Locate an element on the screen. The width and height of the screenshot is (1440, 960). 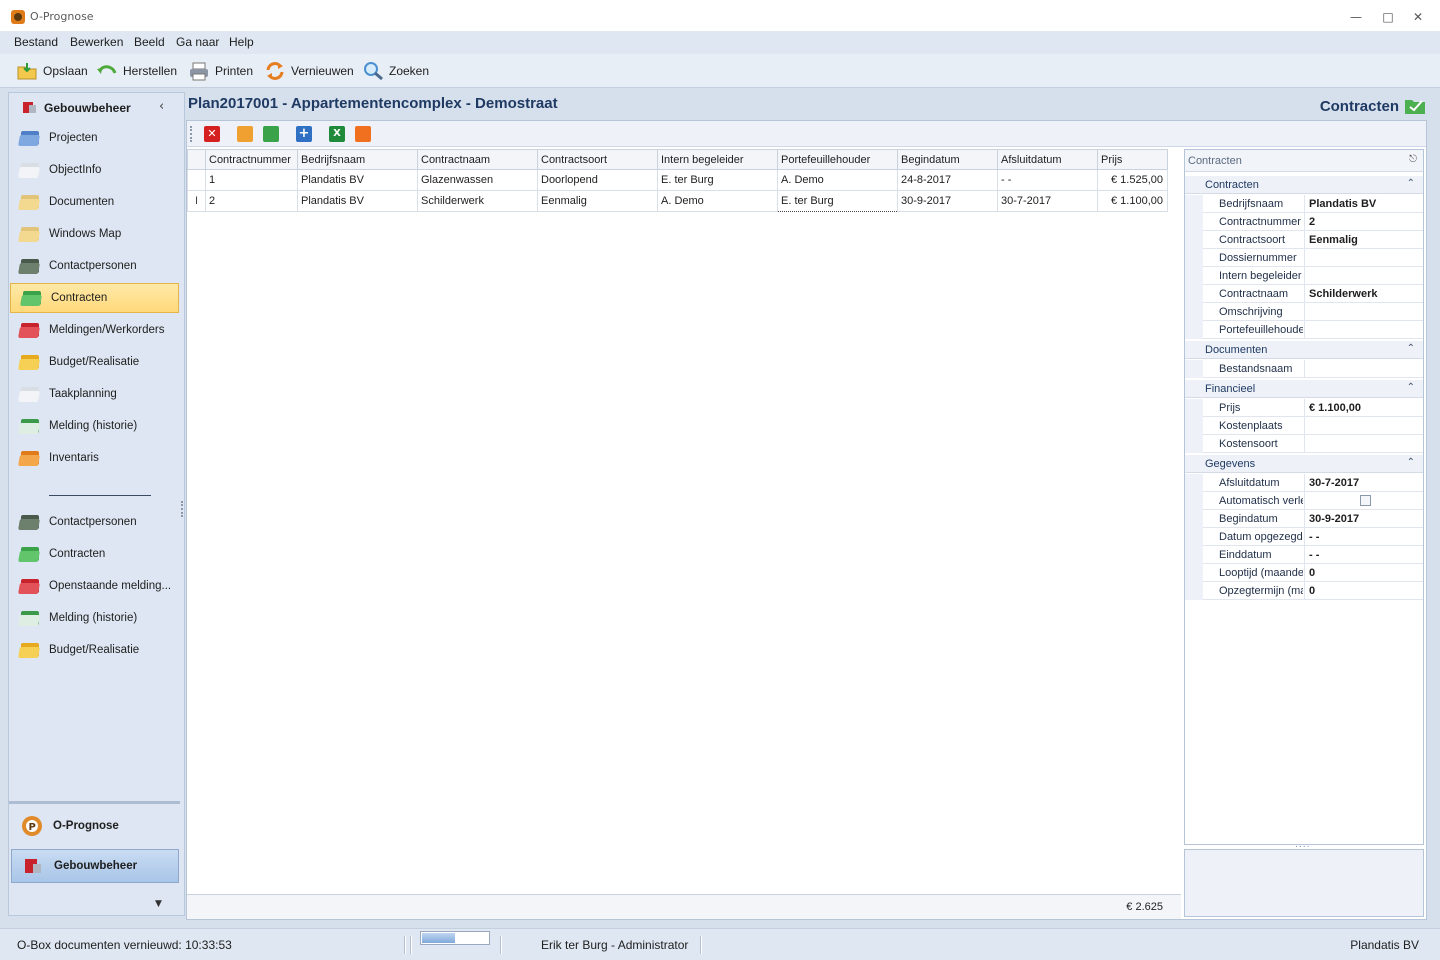
table-cell: - - is located at coordinates (1047, 180).